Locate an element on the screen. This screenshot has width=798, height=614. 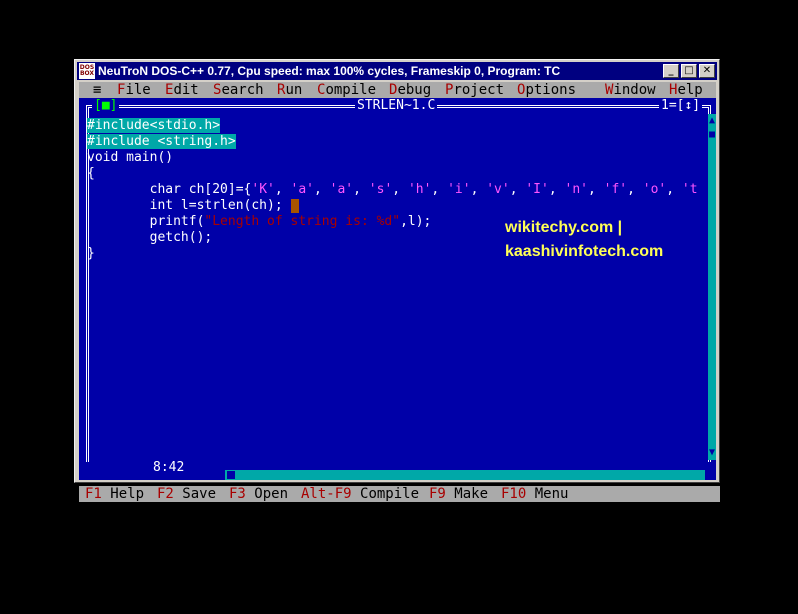
code-line-3: void main() is located at coordinates (130, 158).